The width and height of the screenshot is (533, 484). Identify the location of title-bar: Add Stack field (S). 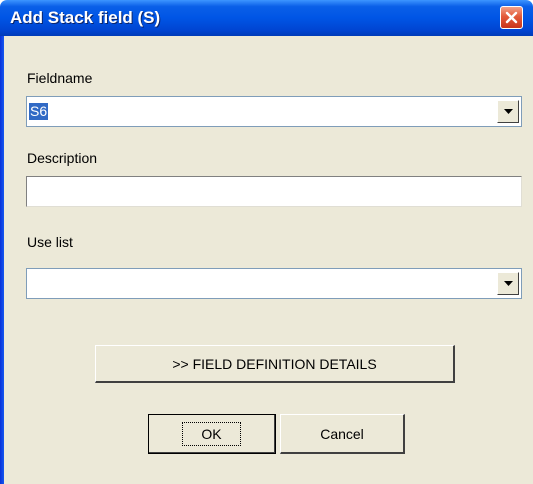
(266, 18).